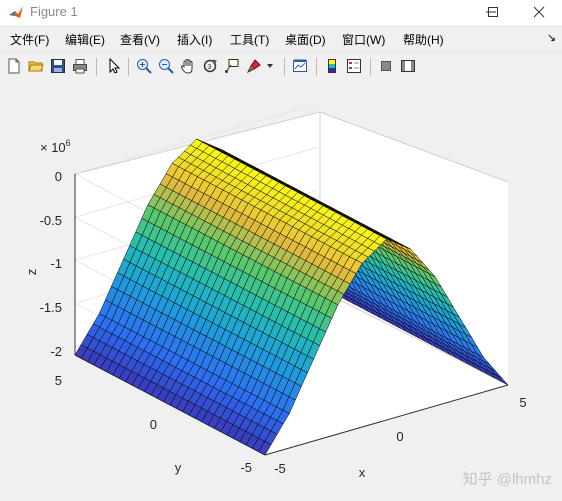  Describe the element at coordinates (300, 66) in the screenshot. I see `link-plot-icon` at that location.